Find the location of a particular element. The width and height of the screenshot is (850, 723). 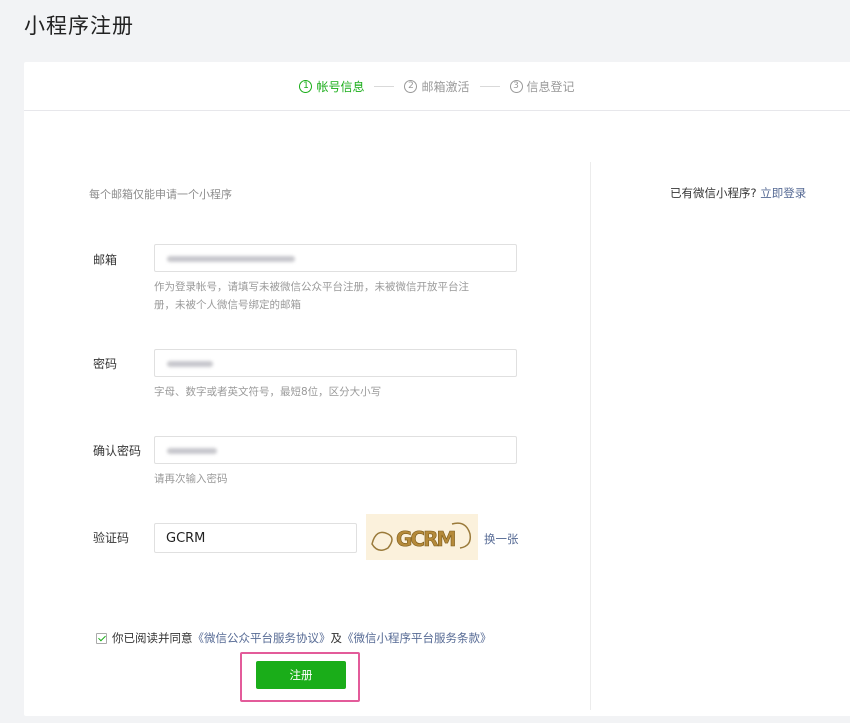

refresh-captcha-link: 换一张 is located at coordinates (501, 539).